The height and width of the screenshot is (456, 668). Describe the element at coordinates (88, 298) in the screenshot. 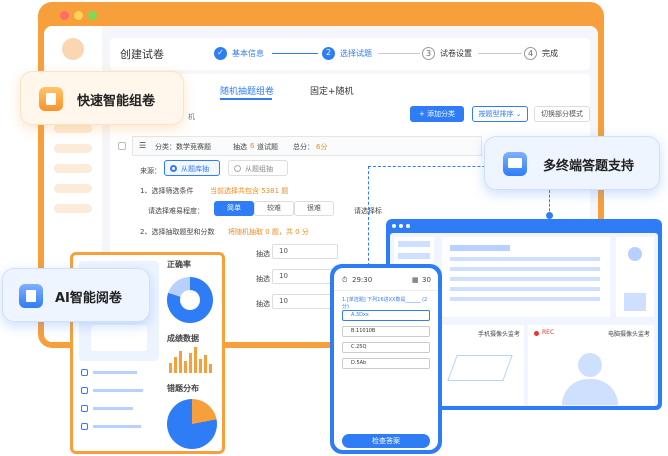

I see `badge-ai-text: AI智能阅卷` at that location.